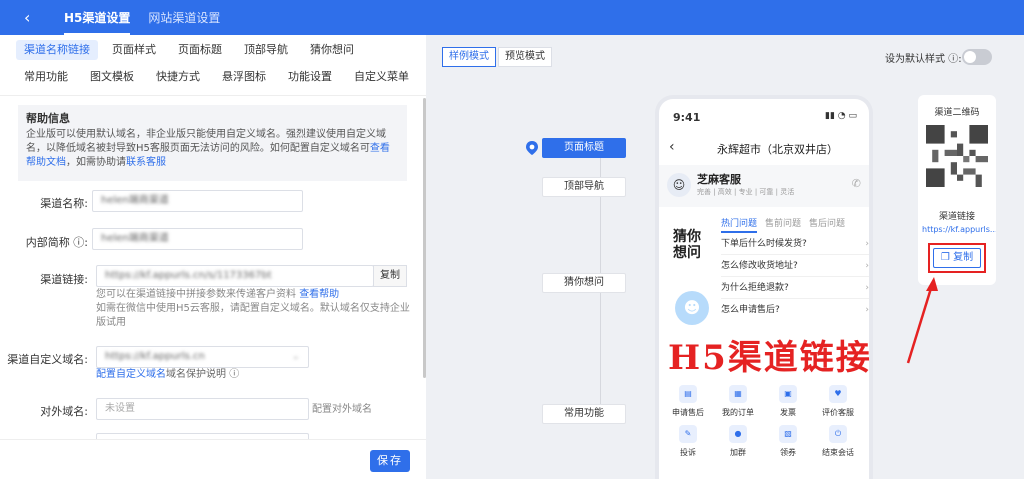 This screenshot has width=1024, height=479. I want to click on phone-title: 永辉超市（北京双井店）, so click(777, 149).